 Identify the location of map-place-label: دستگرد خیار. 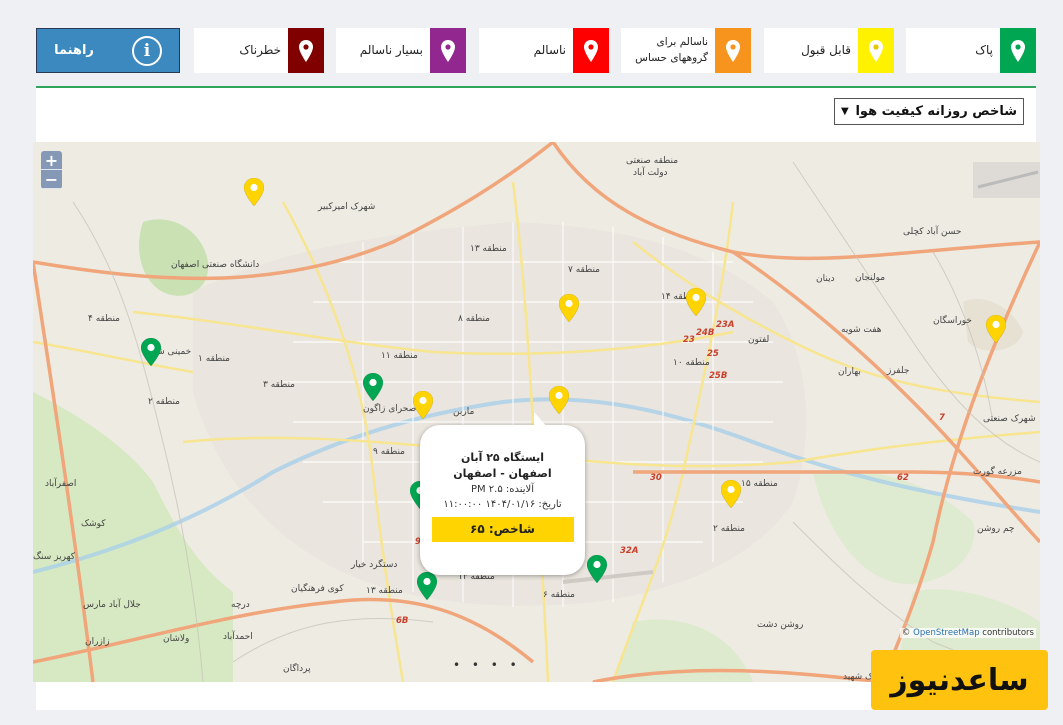
(374, 565).